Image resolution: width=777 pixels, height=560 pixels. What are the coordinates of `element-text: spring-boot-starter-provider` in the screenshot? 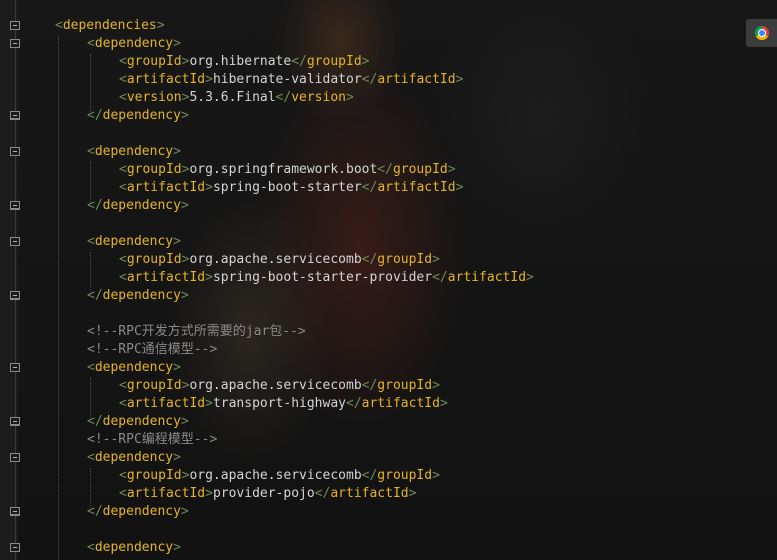 It's located at (322, 277).